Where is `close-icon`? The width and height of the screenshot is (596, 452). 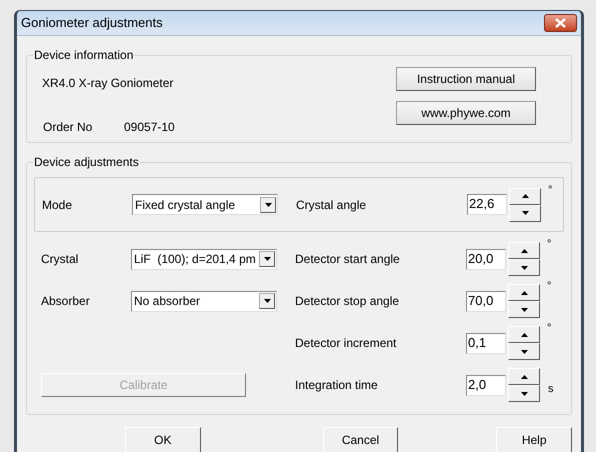 close-icon is located at coordinates (560, 23).